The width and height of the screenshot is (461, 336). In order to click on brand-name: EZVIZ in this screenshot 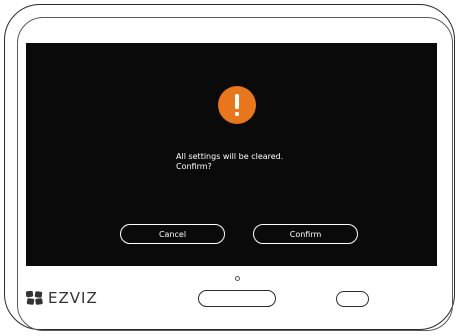, I will do `click(73, 298)`.